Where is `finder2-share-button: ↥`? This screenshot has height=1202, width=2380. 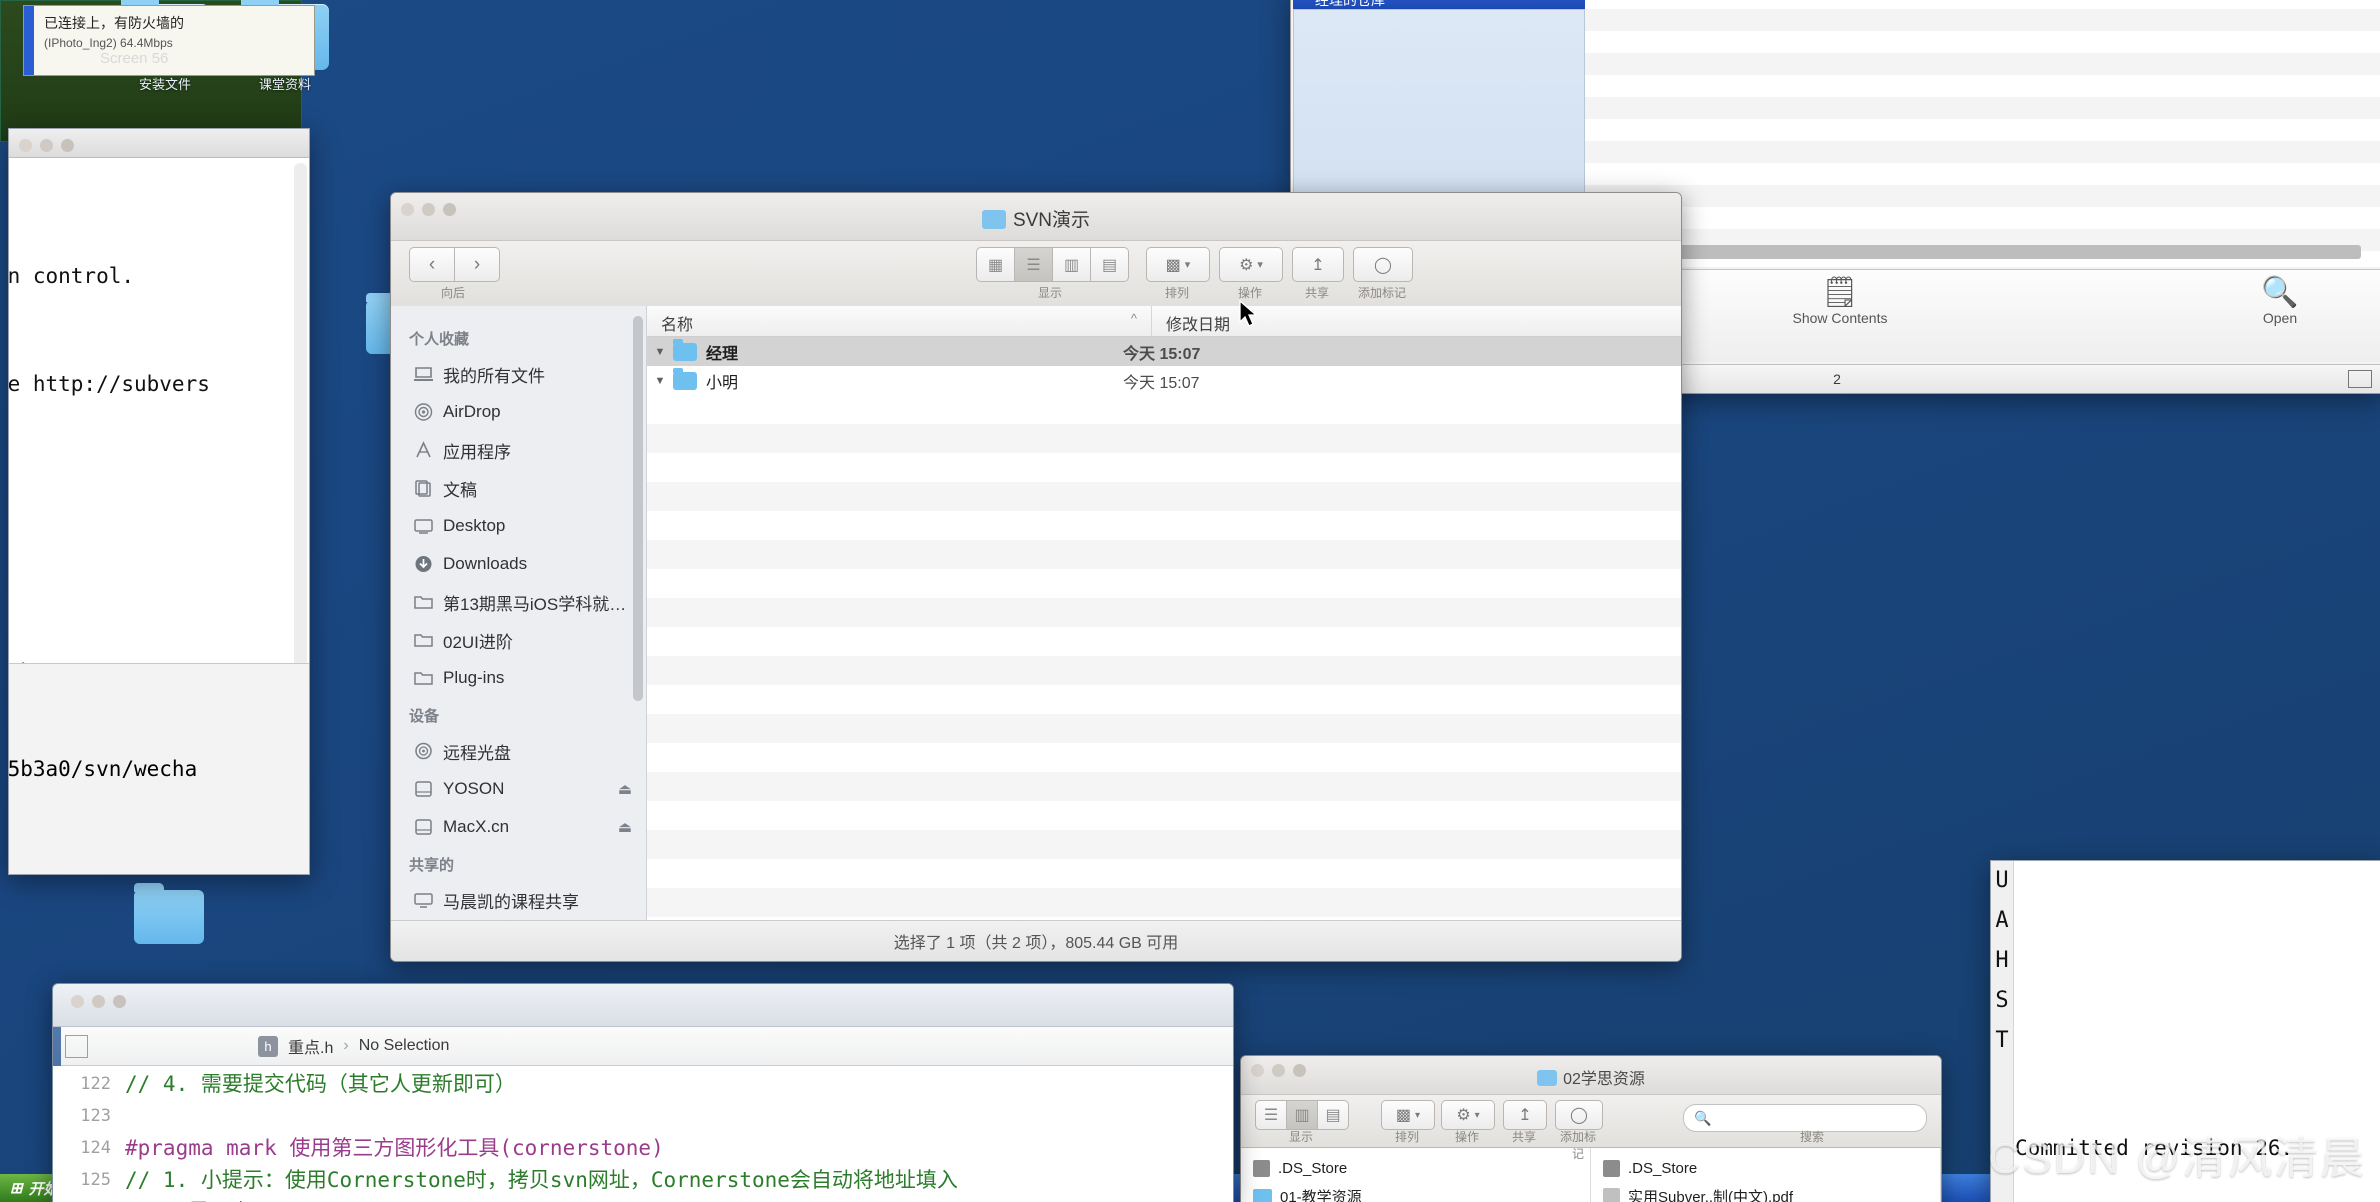 finder2-share-button: ↥ is located at coordinates (1525, 1115).